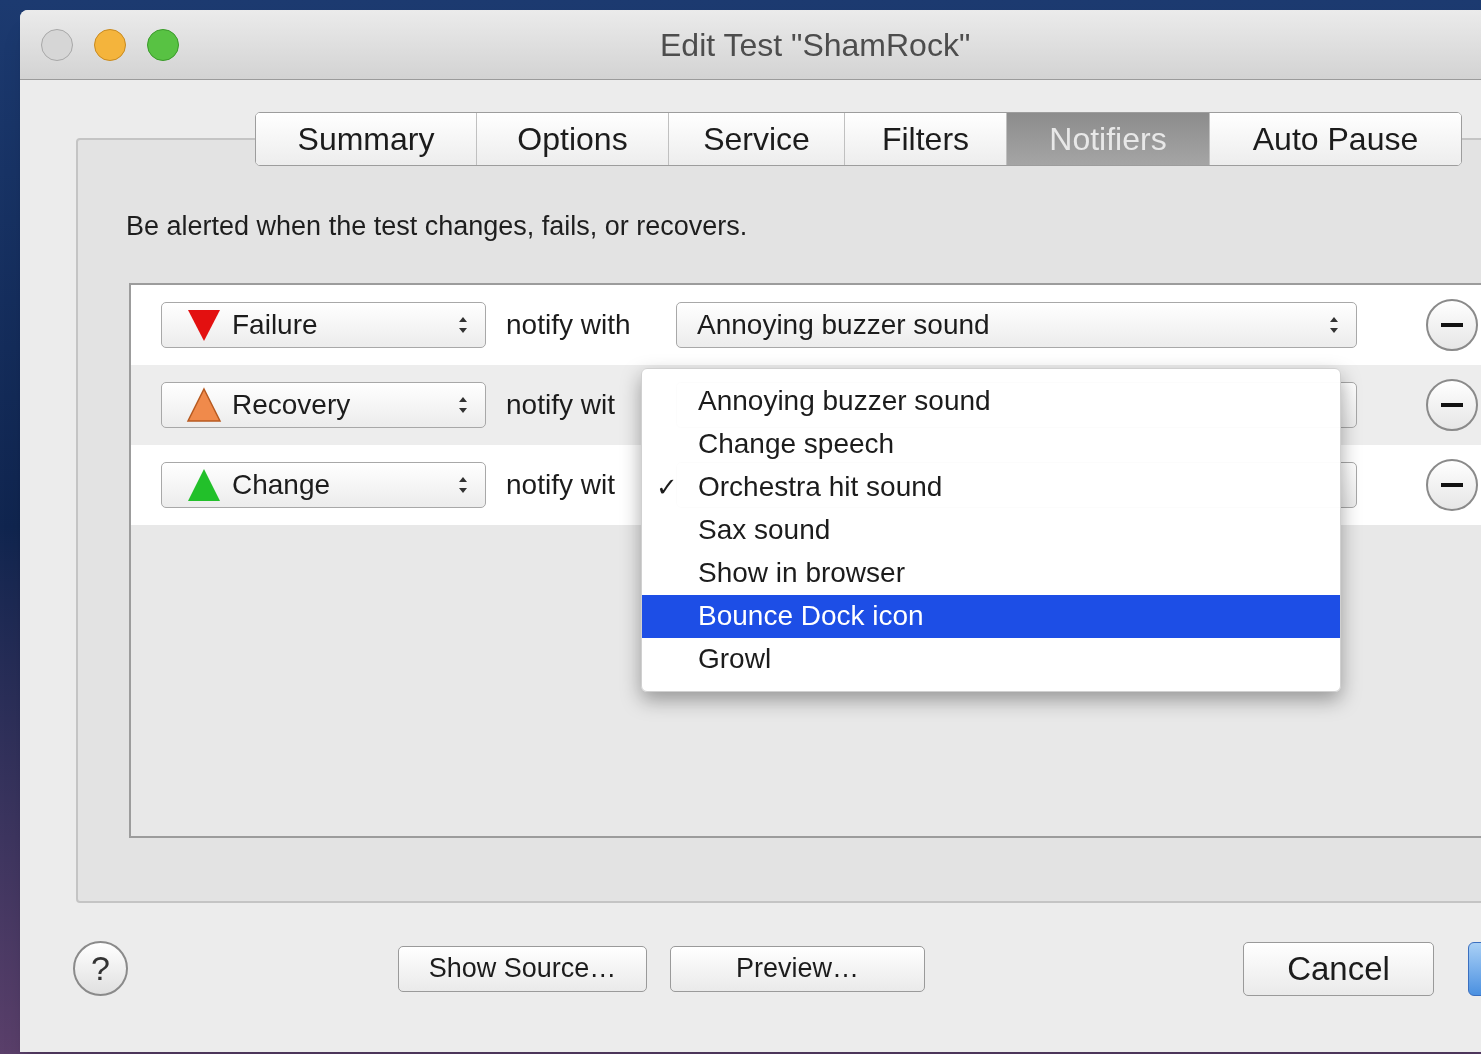  I want to click on event-popup: Change, so click(323, 484).